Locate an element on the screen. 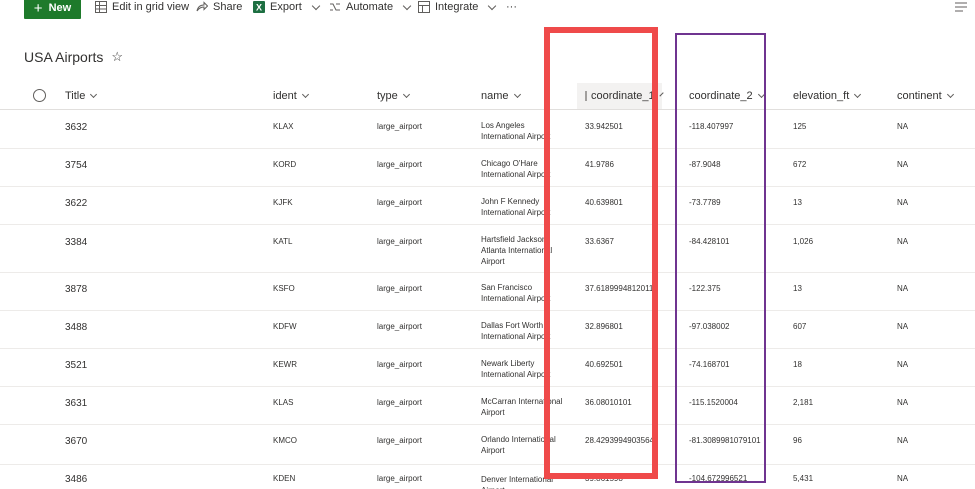 The image size is (975, 489). cell-ident: KLAX is located at coordinates (283, 126).